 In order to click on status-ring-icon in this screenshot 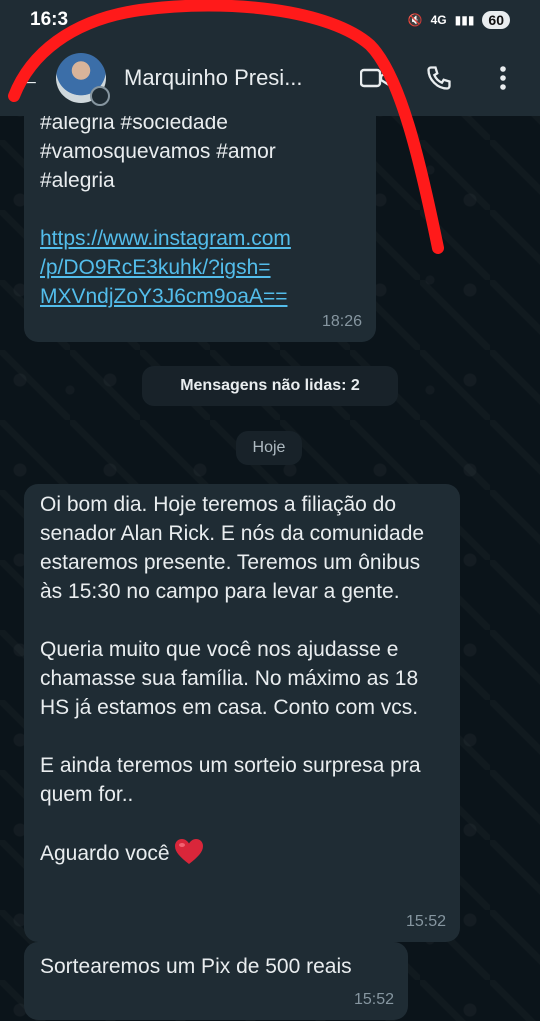, I will do `click(100, 96)`.